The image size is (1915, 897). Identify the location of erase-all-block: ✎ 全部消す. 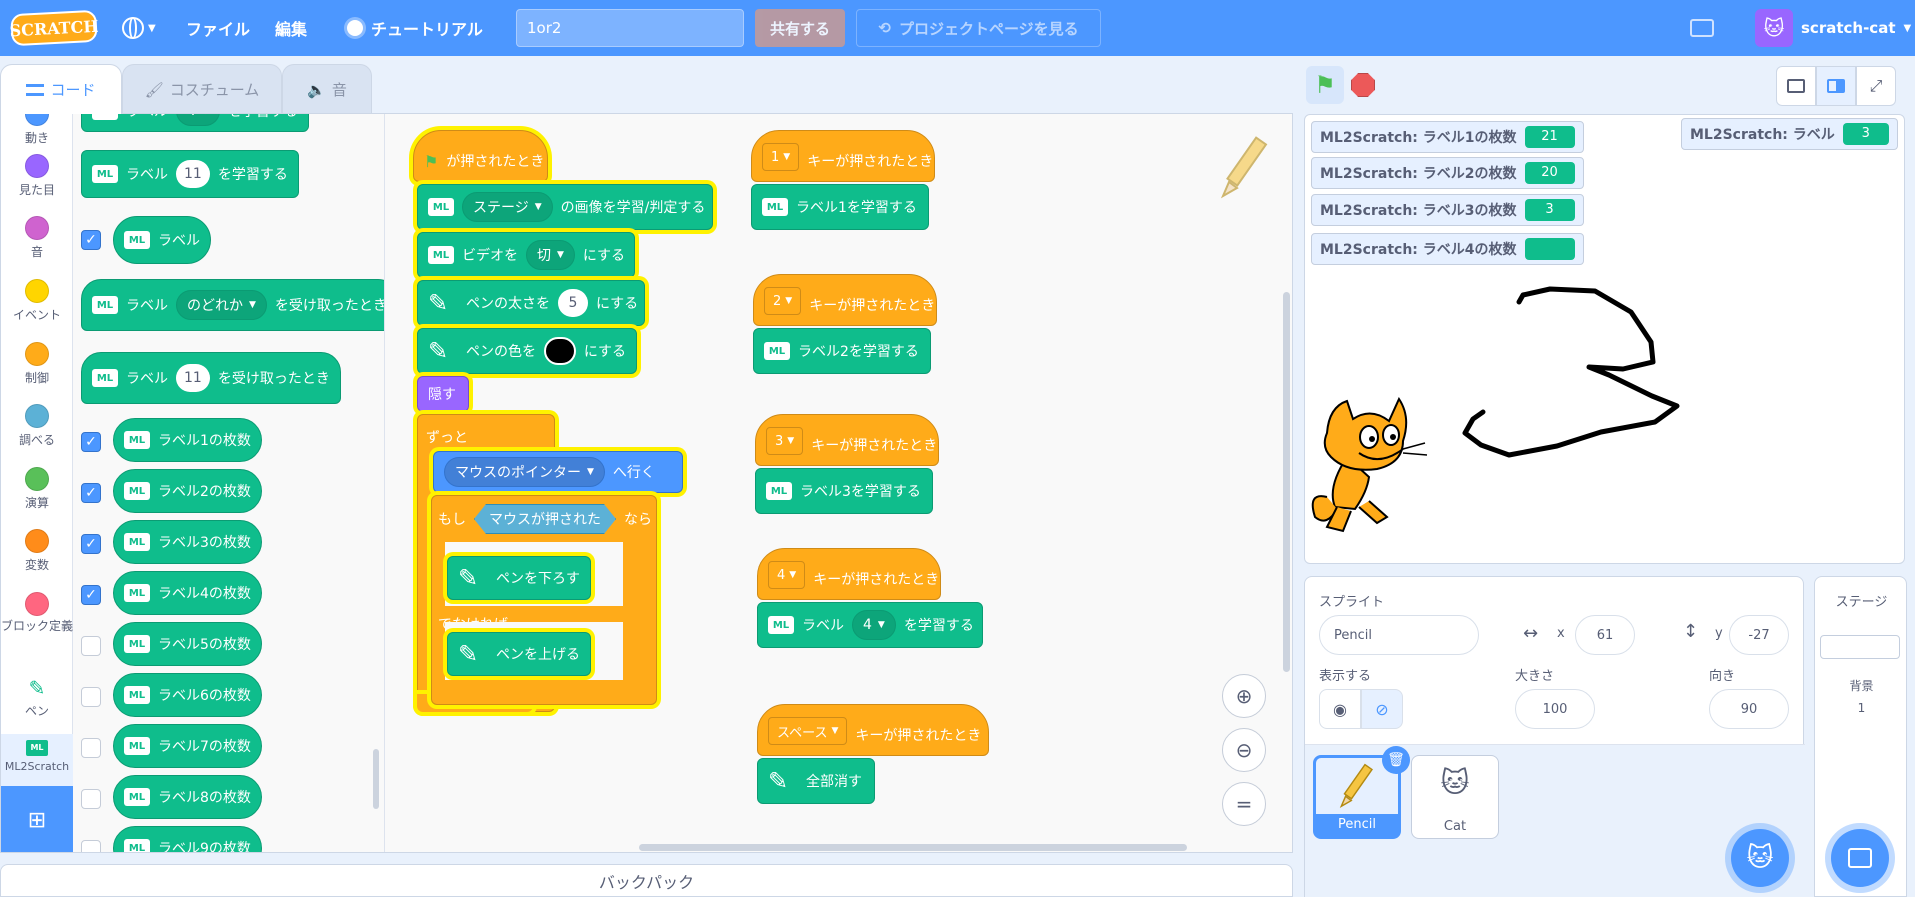
(816, 781).